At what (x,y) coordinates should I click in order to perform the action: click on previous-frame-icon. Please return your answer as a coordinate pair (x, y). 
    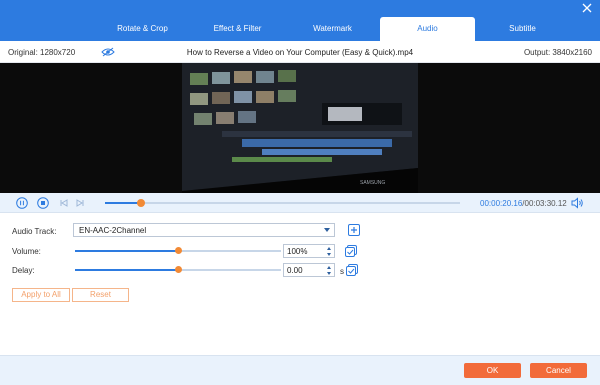
    Looking at the image, I should click on (64, 203).